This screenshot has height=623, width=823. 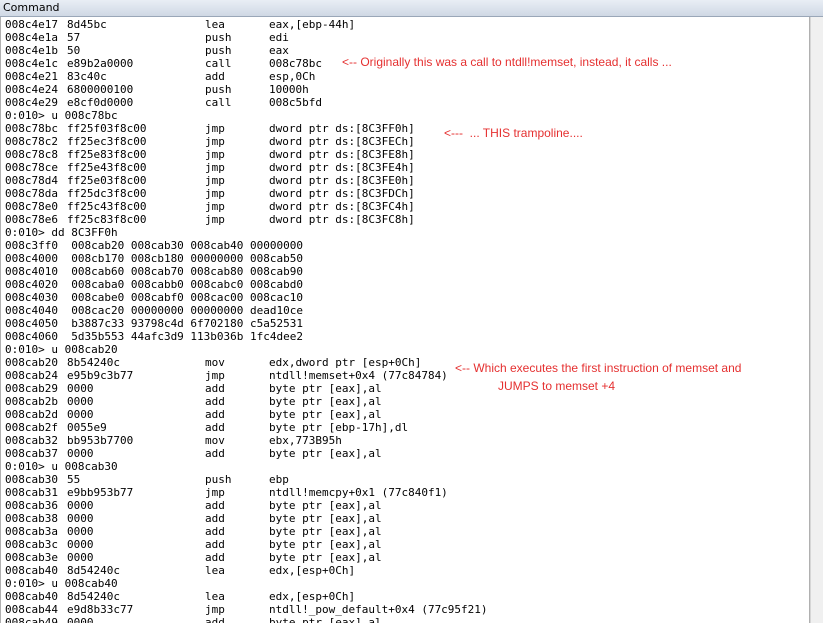 I want to click on operands: ntdll!memset+0x4 (77c84784), so click(x=358, y=375).